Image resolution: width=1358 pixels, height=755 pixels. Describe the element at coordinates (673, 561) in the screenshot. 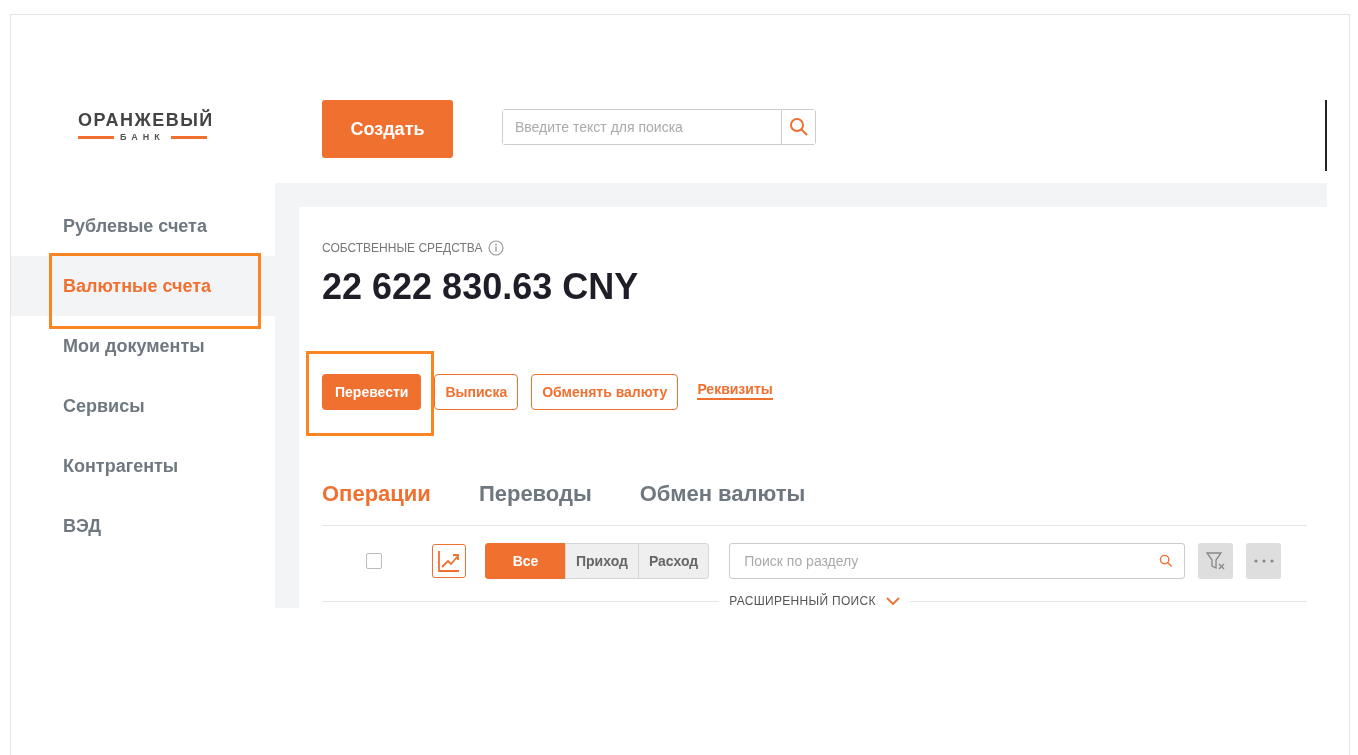

I see `filter-tab: Расход` at that location.